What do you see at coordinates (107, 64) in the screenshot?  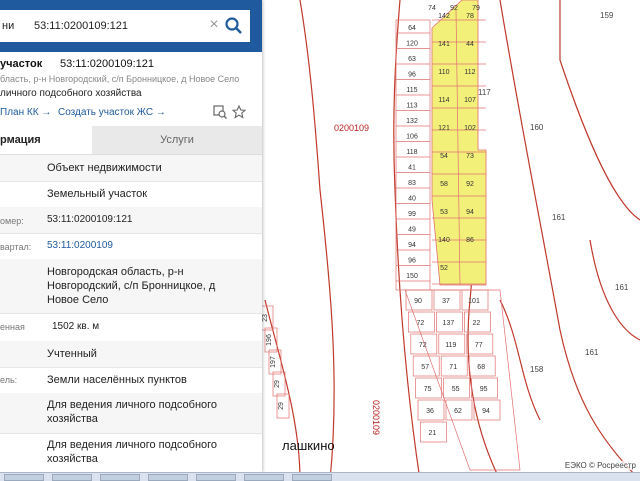 I see `object-number: 53:11:0200109:121` at bounding box center [107, 64].